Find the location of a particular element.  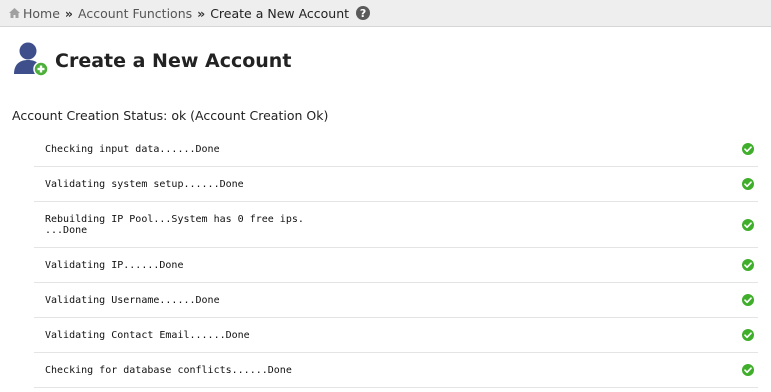

breadcrumb-current: Create a New Account is located at coordinates (280, 13).